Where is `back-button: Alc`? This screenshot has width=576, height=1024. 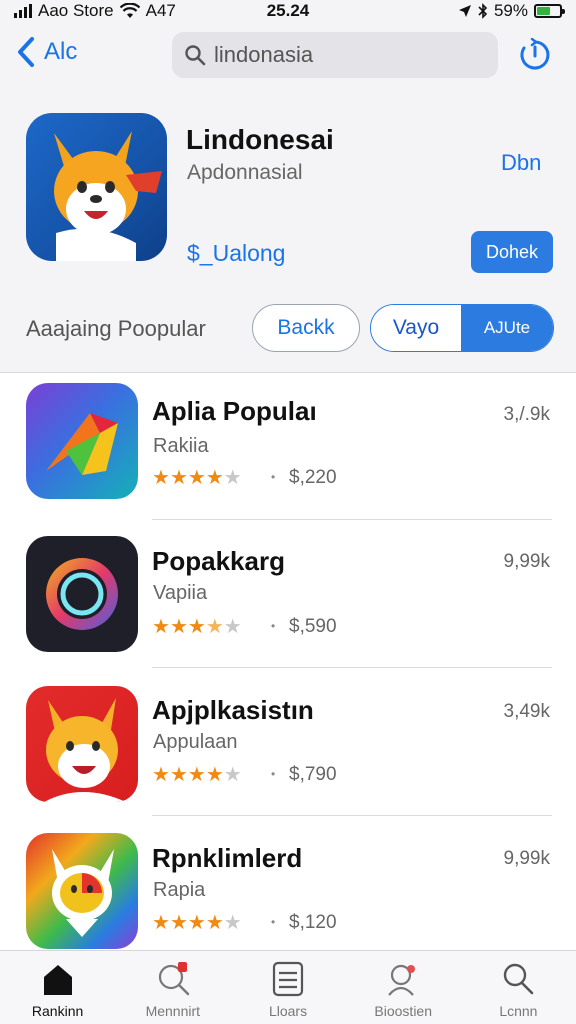 back-button: Alc is located at coordinates (46, 52).